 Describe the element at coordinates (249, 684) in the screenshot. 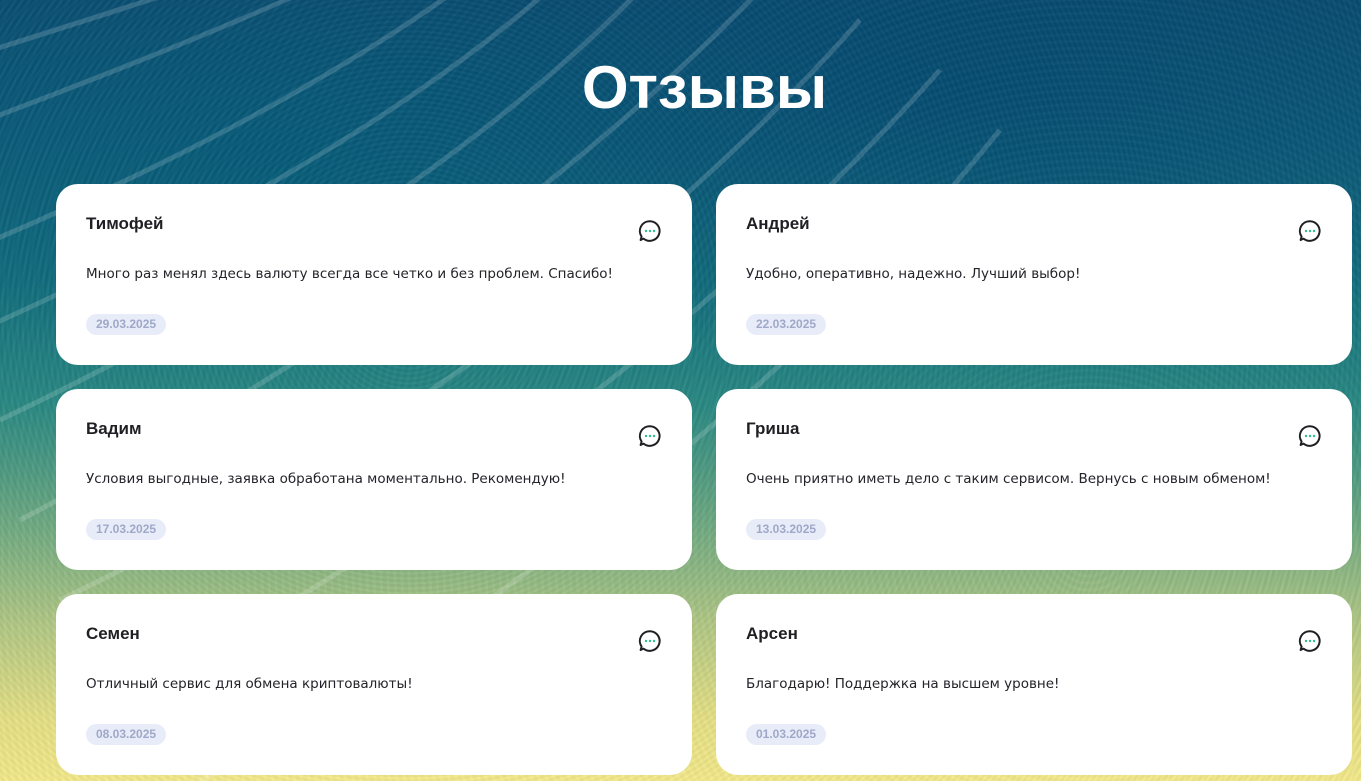

I see `review-text: Отличный сервис для обмена криптовалюты!` at that location.